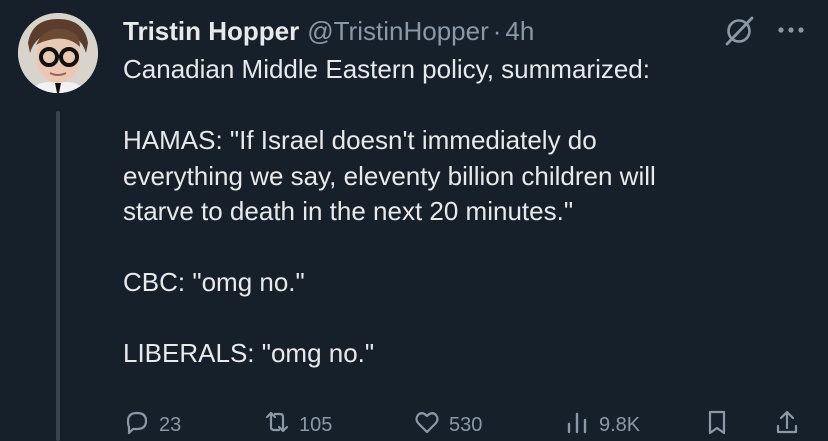 The image size is (828, 441). What do you see at coordinates (577, 423) in the screenshot?
I see `views-icon` at bounding box center [577, 423].